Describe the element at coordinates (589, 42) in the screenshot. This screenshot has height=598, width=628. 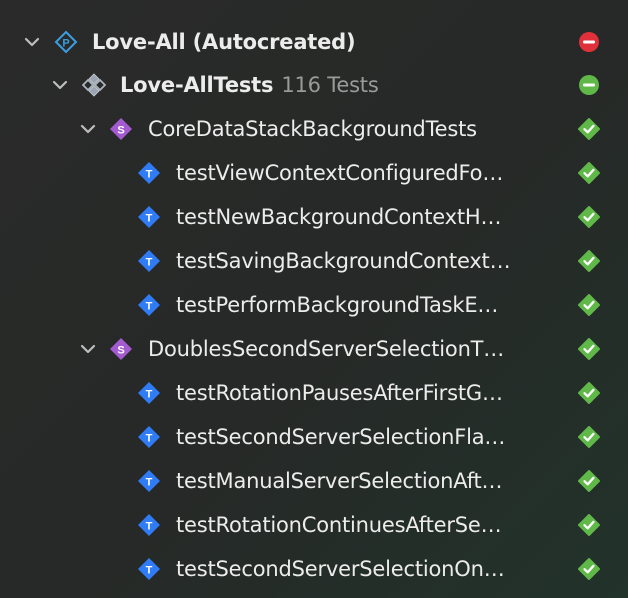
I see `failed-status-icon` at that location.